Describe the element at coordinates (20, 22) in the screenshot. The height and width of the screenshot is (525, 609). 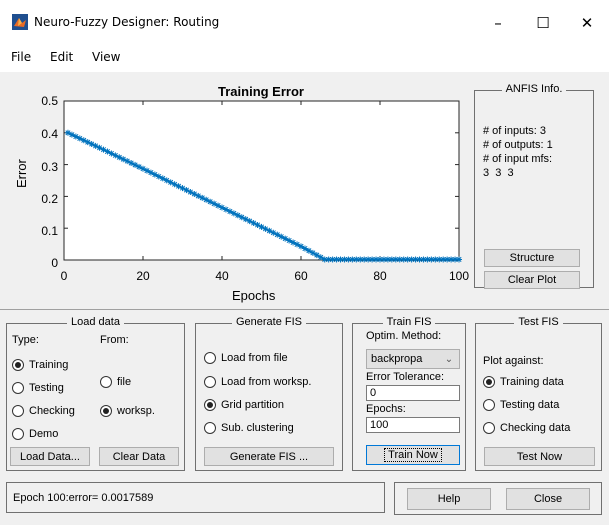
I see `matlab-icon` at that location.